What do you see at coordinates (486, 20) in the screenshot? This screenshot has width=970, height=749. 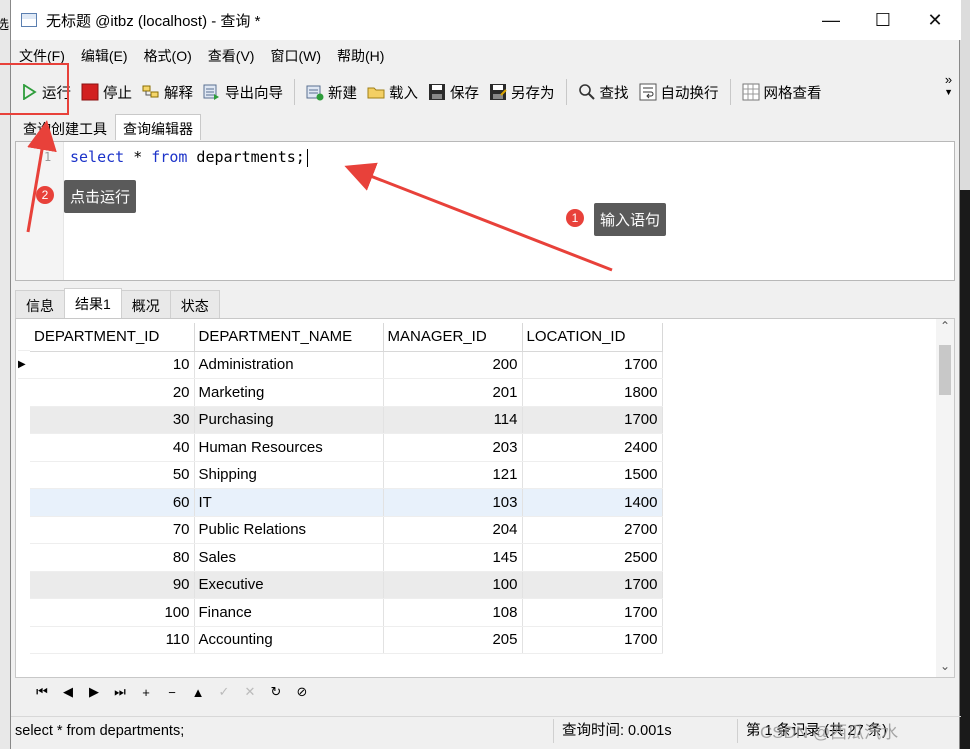 I see `title-bar: 无标题 @itbz (localhost) - 查询 * — ☐ ✕` at bounding box center [486, 20].